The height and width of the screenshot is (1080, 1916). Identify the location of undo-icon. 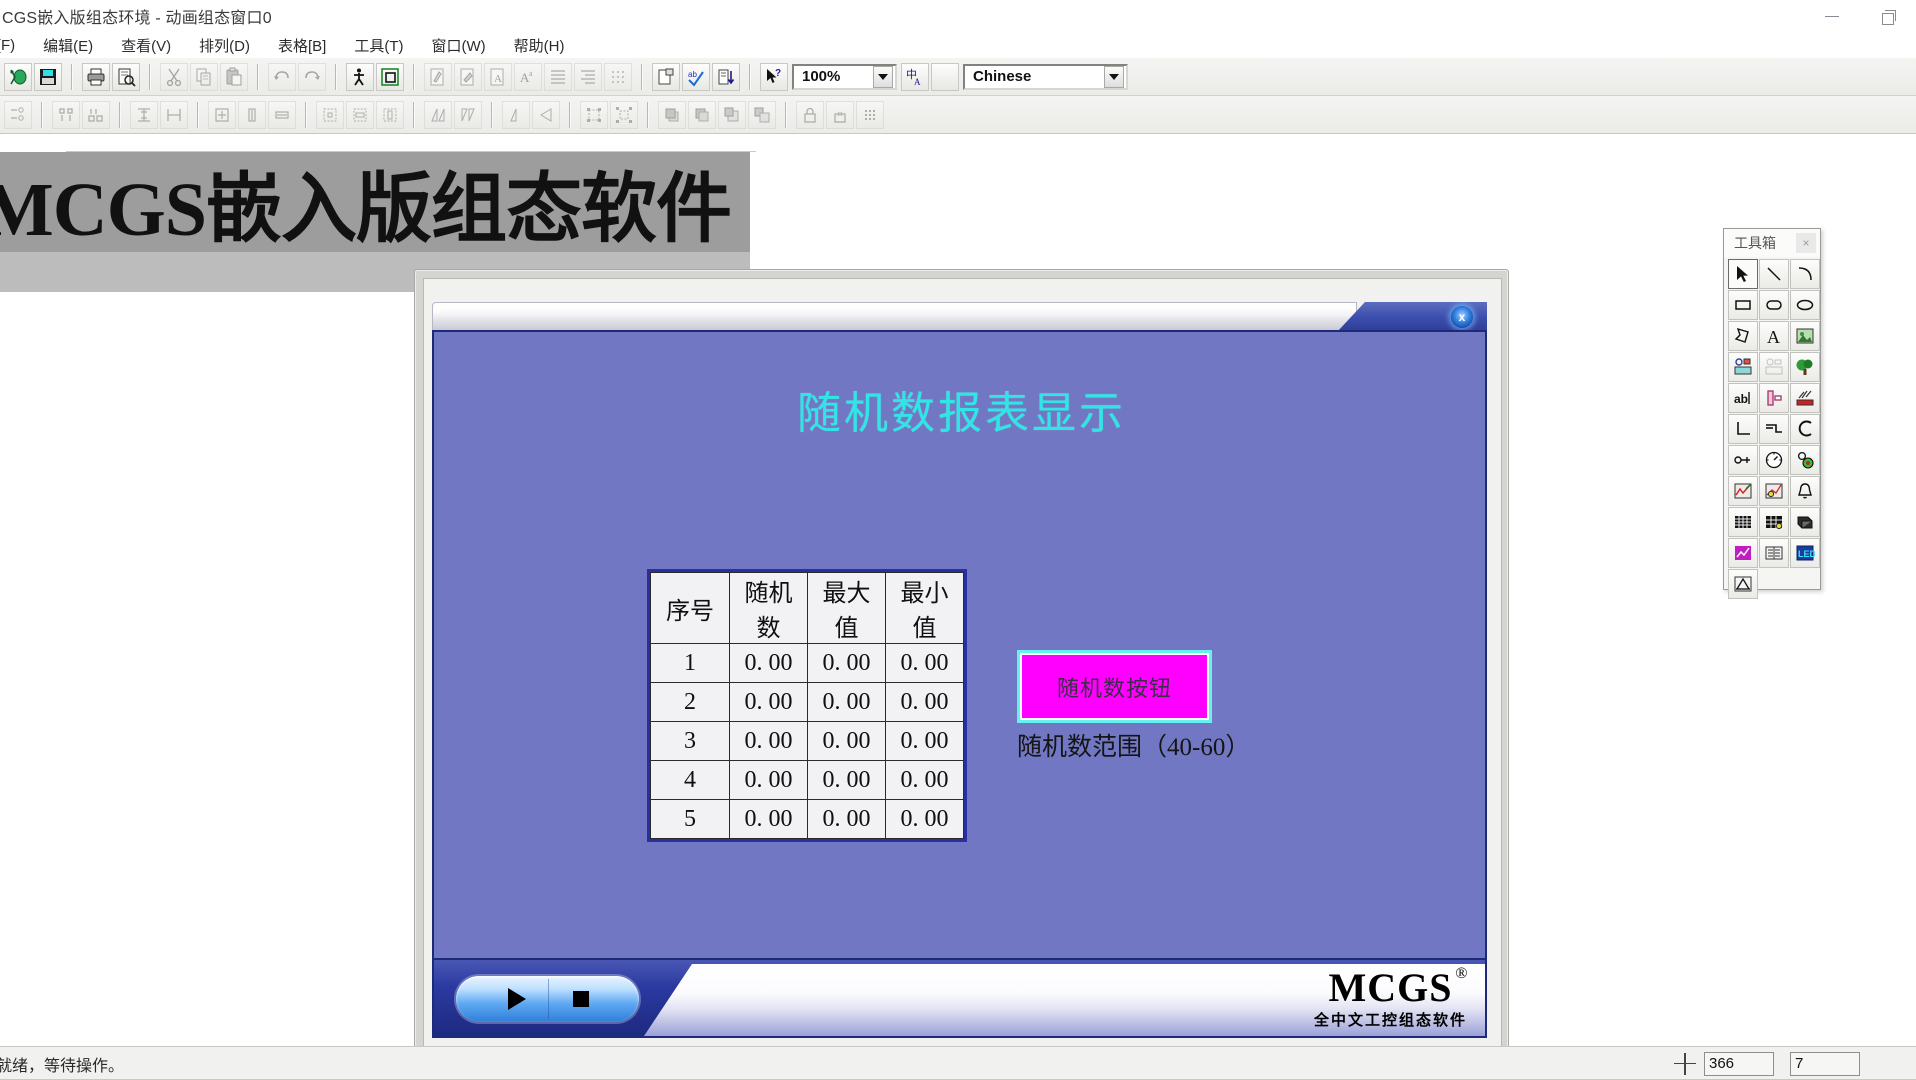
(282, 76).